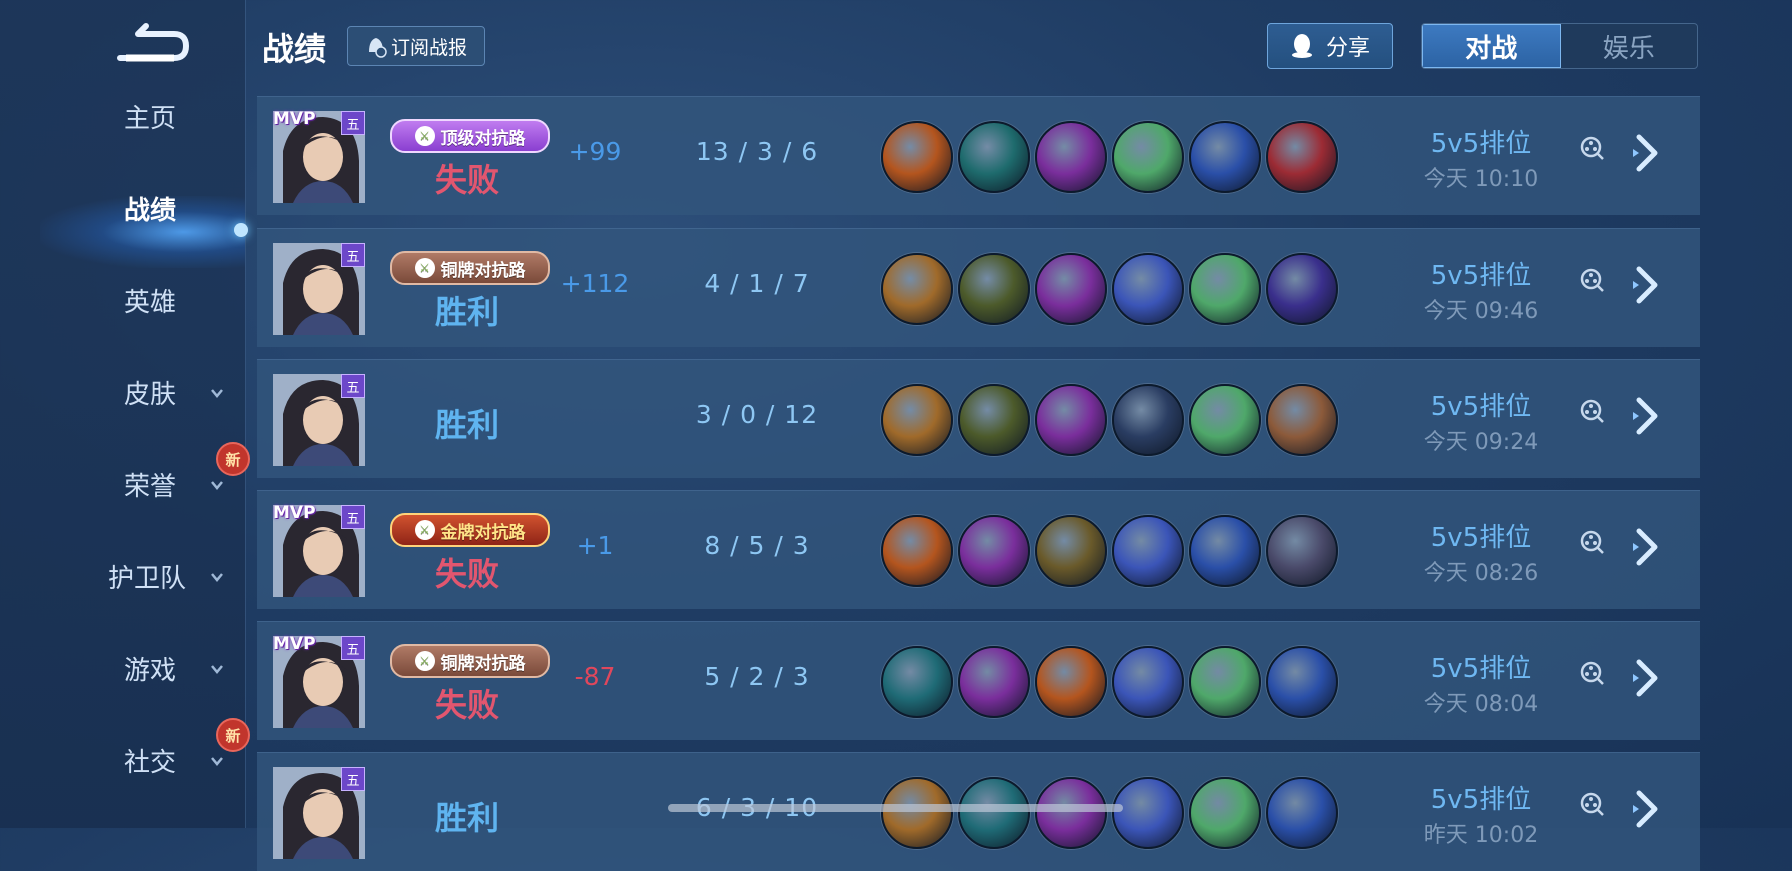 This screenshot has width=1792, height=871. What do you see at coordinates (122, 668) in the screenshot?
I see `sidebar-item-6: 游戏` at bounding box center [122, 668].